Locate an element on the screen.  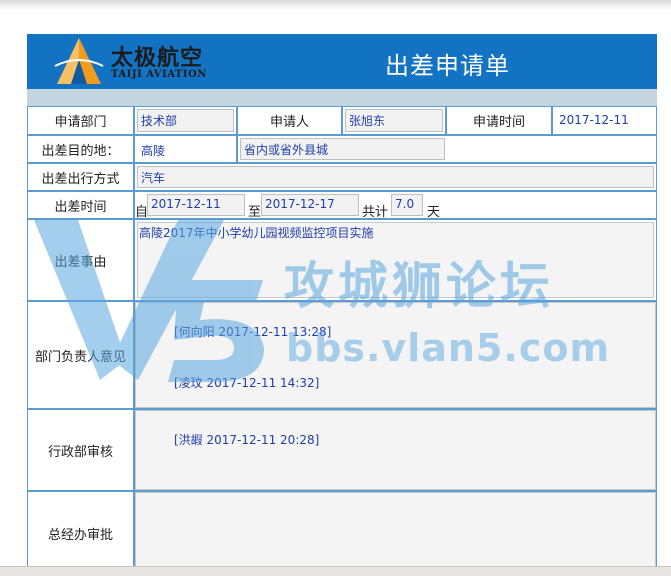
gm-approval-box is located at coordinates (395, 533).